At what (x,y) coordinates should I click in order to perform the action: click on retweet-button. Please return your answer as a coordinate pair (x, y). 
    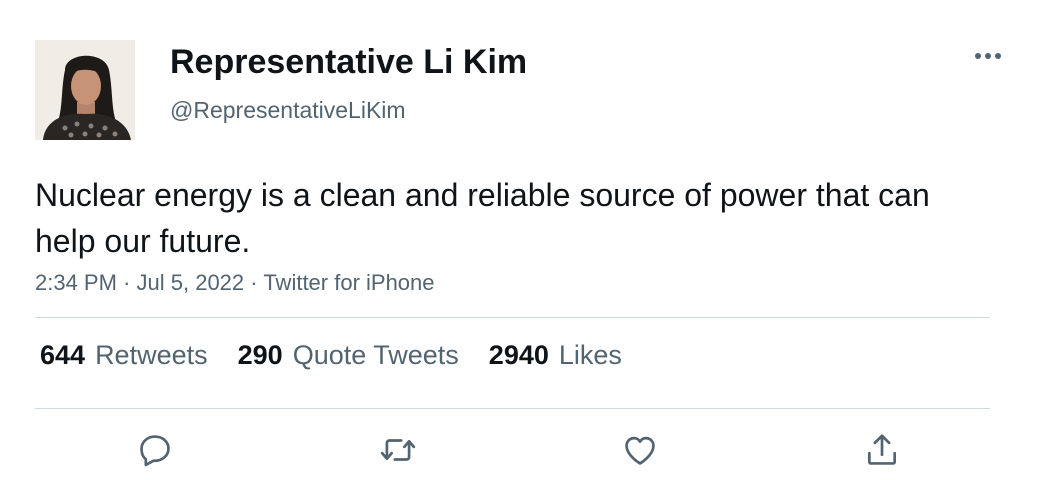
    Looking at the image, I should click on (398, 450).